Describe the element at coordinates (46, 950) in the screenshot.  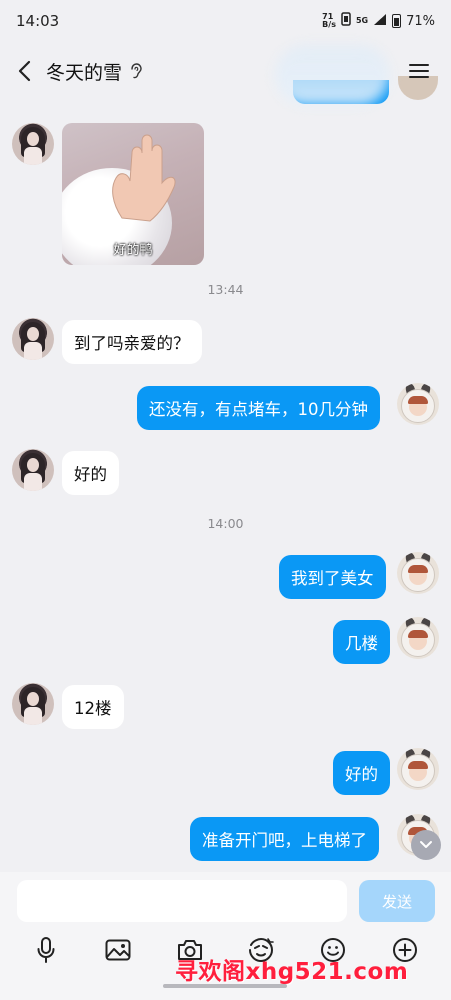
I see `mic-icon` at that location.